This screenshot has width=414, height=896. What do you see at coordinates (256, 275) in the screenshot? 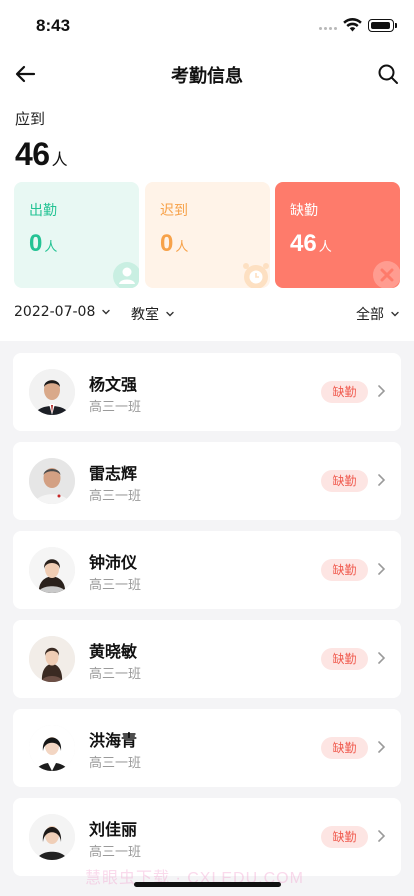
I see `alarm-clock-icon` at bounding box center [256, 275].